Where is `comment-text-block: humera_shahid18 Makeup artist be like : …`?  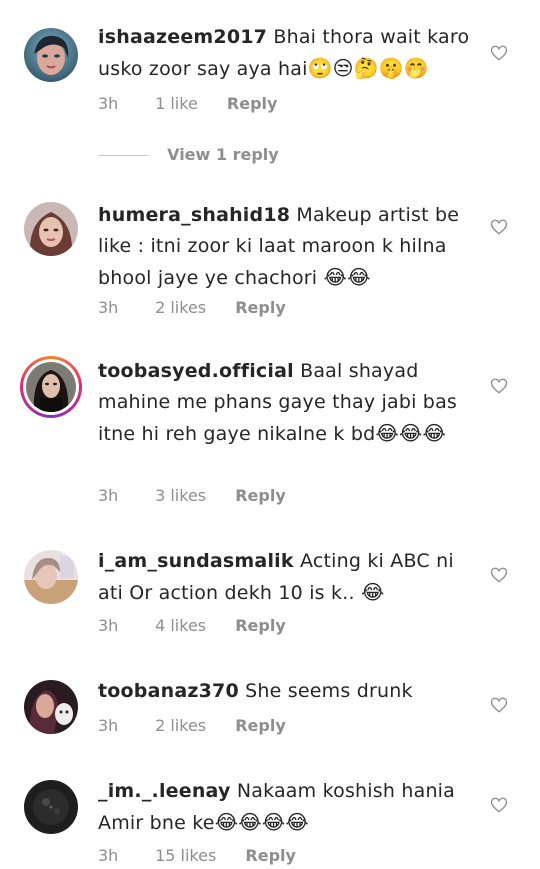 comment-text-block: humera_shahid18 Makeup artist be like : … is located at coordinates (287, 247).